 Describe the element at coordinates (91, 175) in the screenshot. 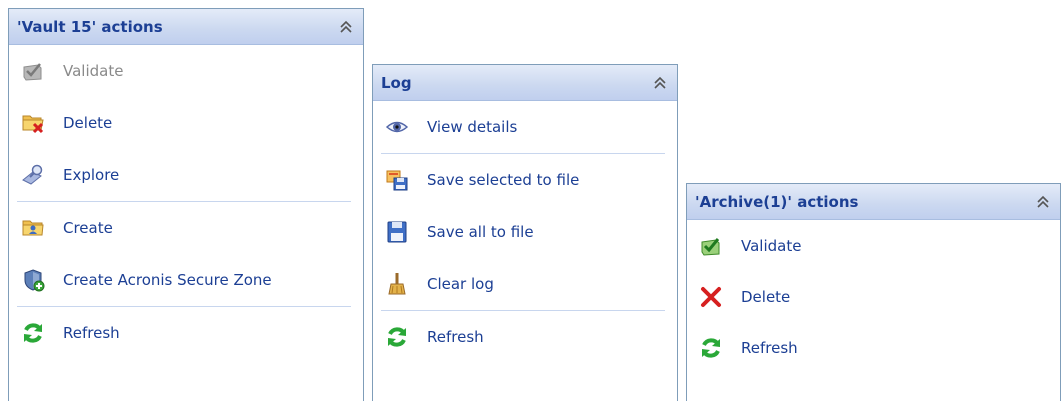

I see `explore-label: Explore` at that location.